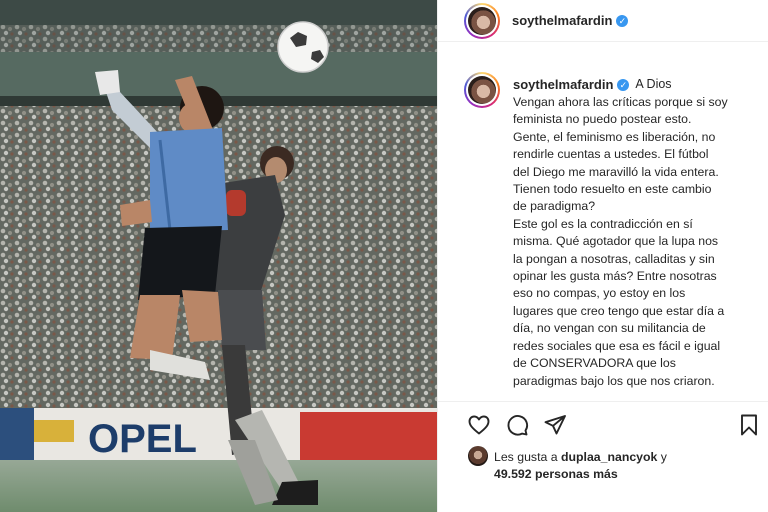  I want to click on action-bar, so click(614, 425).